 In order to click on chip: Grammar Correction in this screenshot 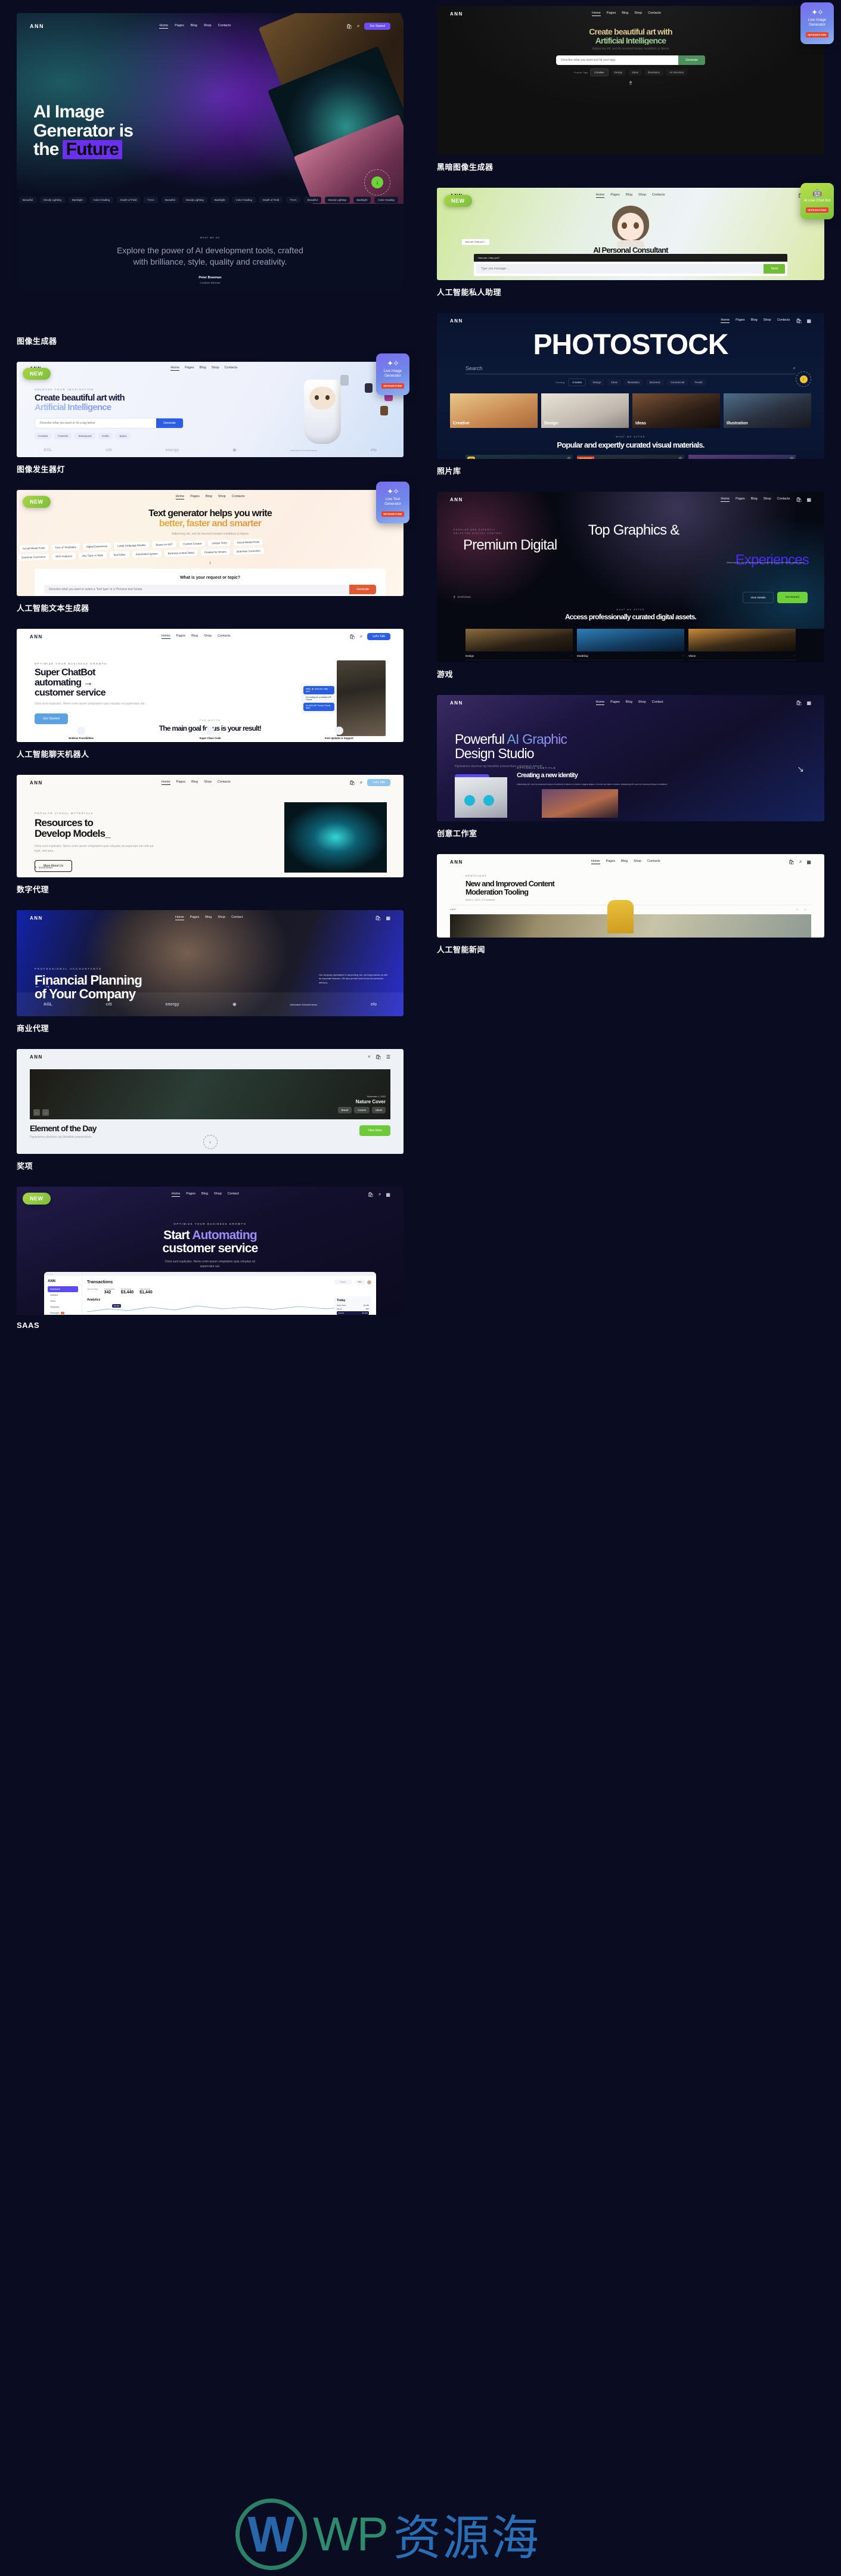, I will do `click(33, 557)`.